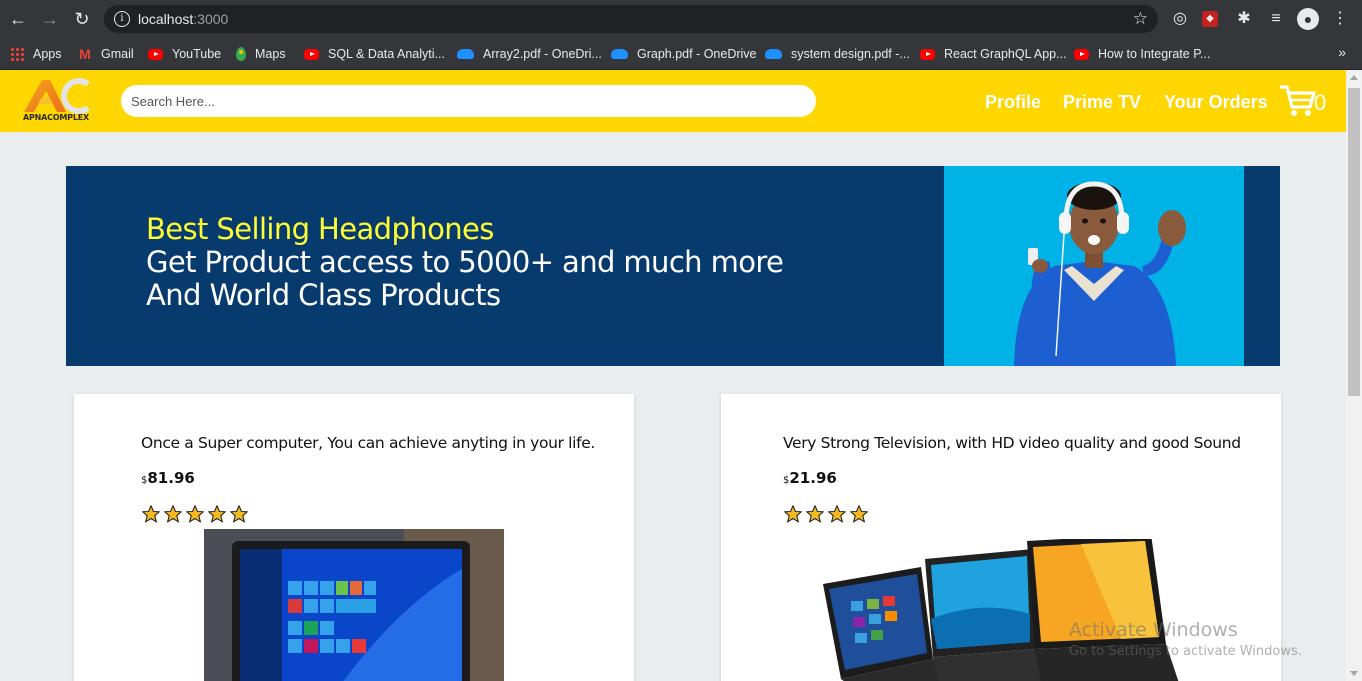 The image size is (1362, 681). I want to click on shopping-cart-icon, so click(1298, 101).